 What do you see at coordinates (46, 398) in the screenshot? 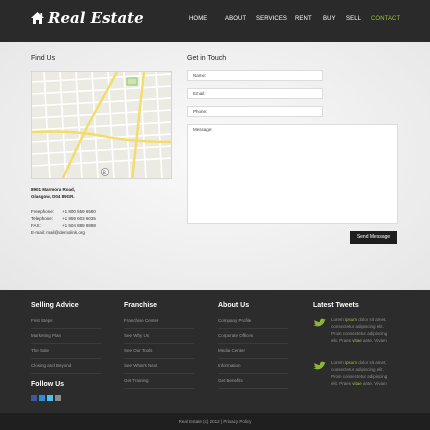
I see `social-icons` at bounding box center [46, 398].